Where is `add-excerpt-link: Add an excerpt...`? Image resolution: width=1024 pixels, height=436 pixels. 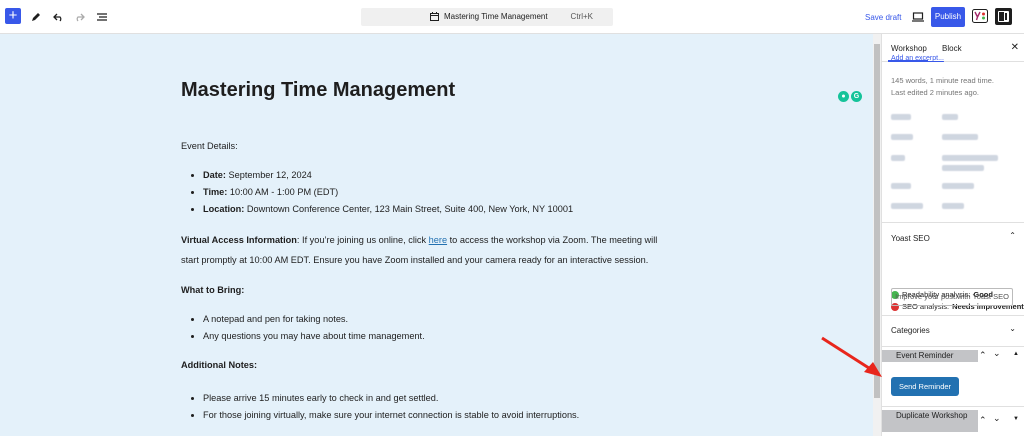
add-excerpt-link: Add an excerpt... is located at coordinates (917, 58).